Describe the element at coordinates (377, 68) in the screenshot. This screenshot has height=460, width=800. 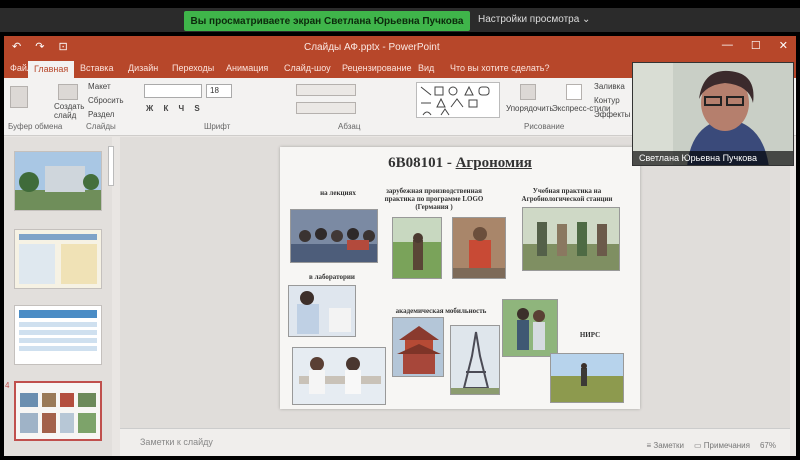
I see `tab-review: Рецензирование` at that location.